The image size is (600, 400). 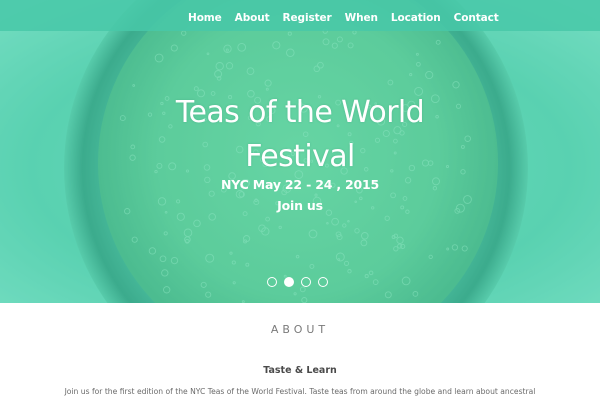 What do you see at coordinates (300, 370) in the screenshot?
I see `about-subheading: Taste & Learn` at bounding box center [300, 370].